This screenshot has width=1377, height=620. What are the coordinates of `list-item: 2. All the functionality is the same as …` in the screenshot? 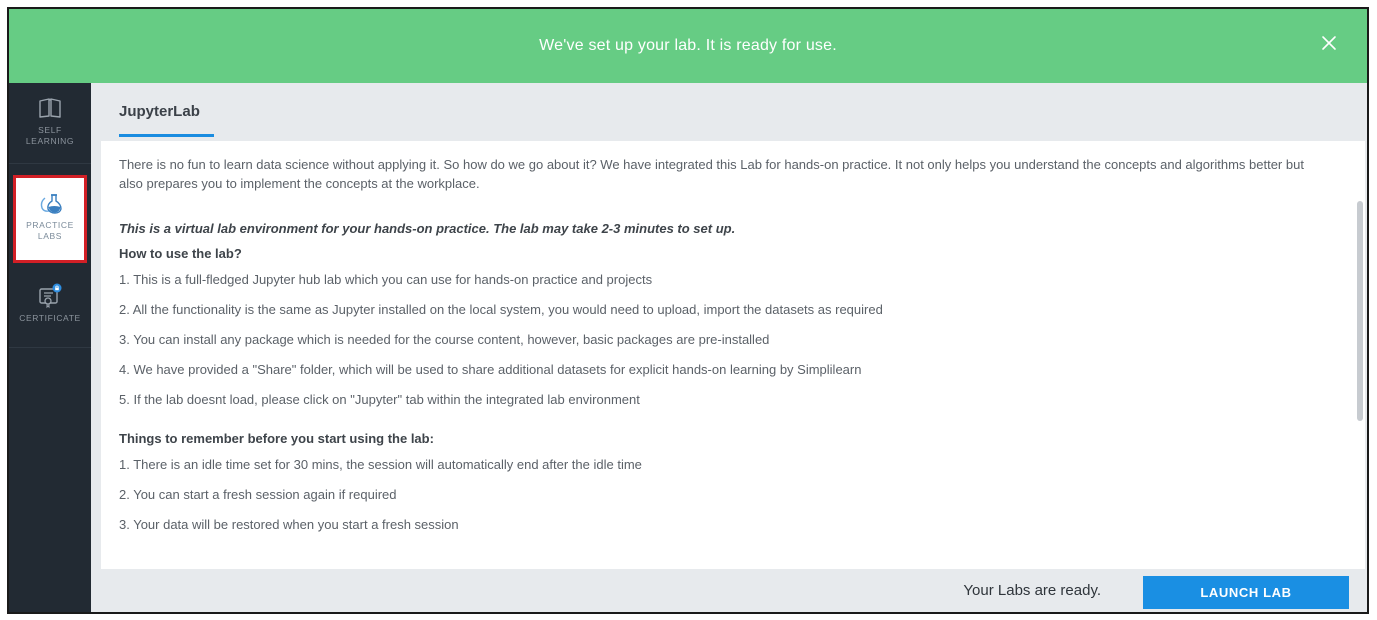 It's located at (501, 309).